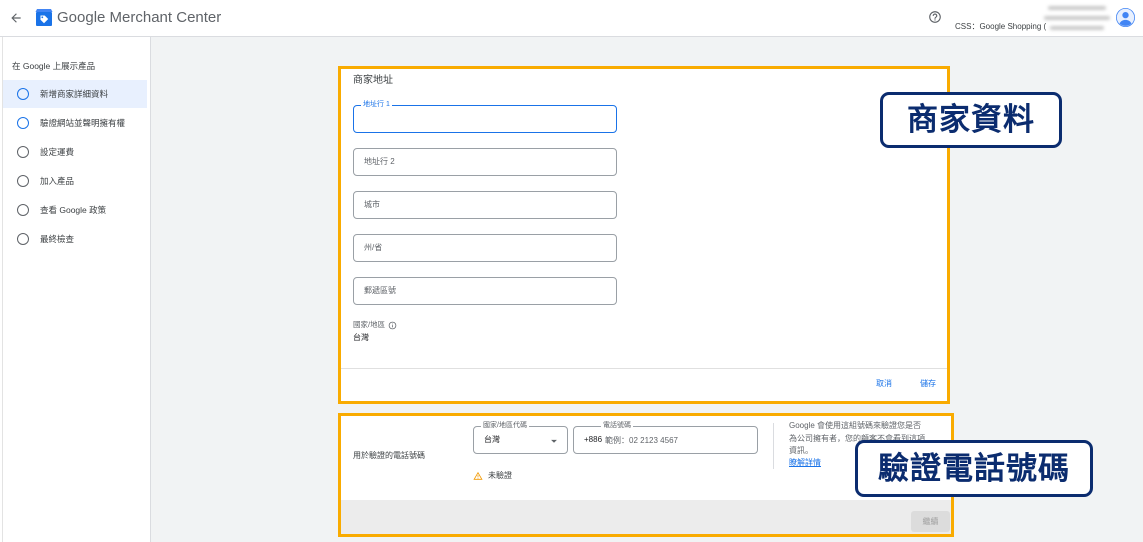 Image resolution: width=1143 pixels, height=542 pixels. I want to click on business-info-callout: 商家資料, so click(971, 120).